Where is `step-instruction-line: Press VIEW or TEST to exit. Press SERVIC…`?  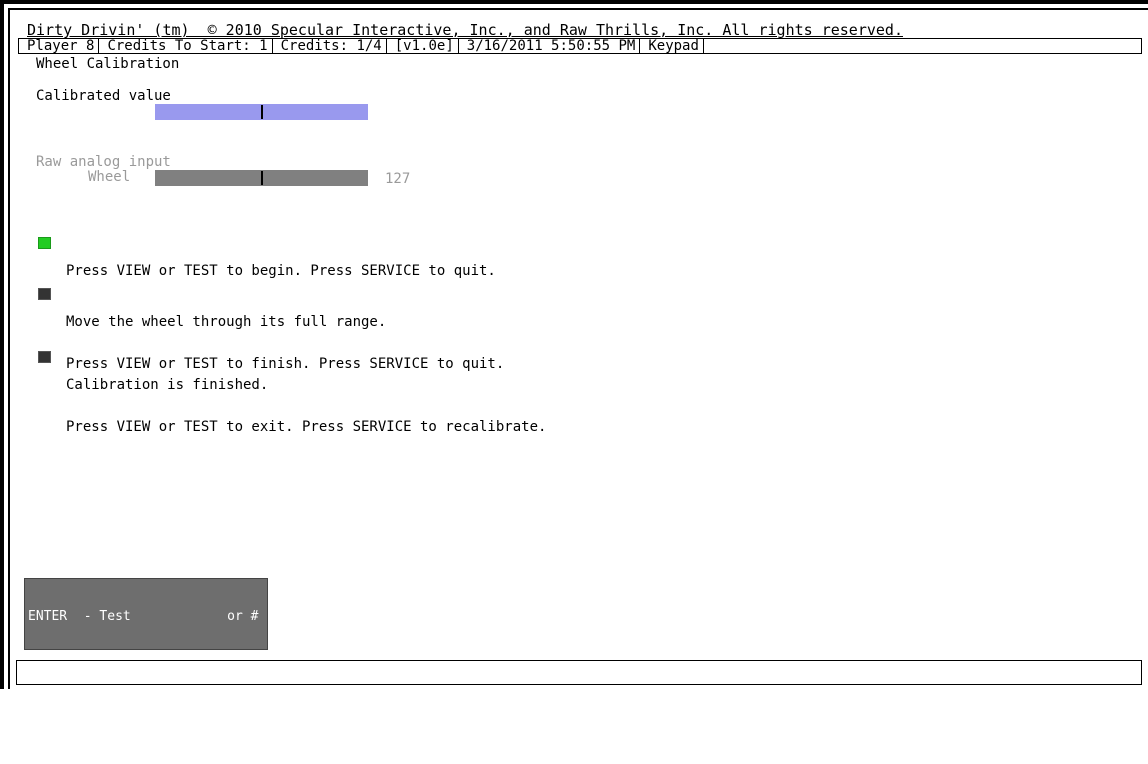 step-instruction-line: Press VIEW or TEST to exit. Press SERVIC… is located at coordinates (306, 427).